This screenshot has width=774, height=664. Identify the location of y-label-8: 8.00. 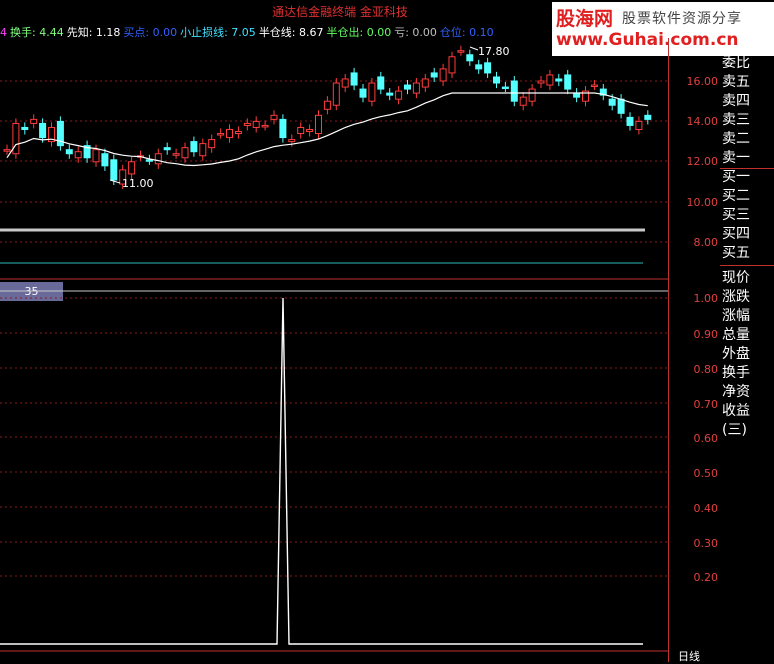
(706, 242).